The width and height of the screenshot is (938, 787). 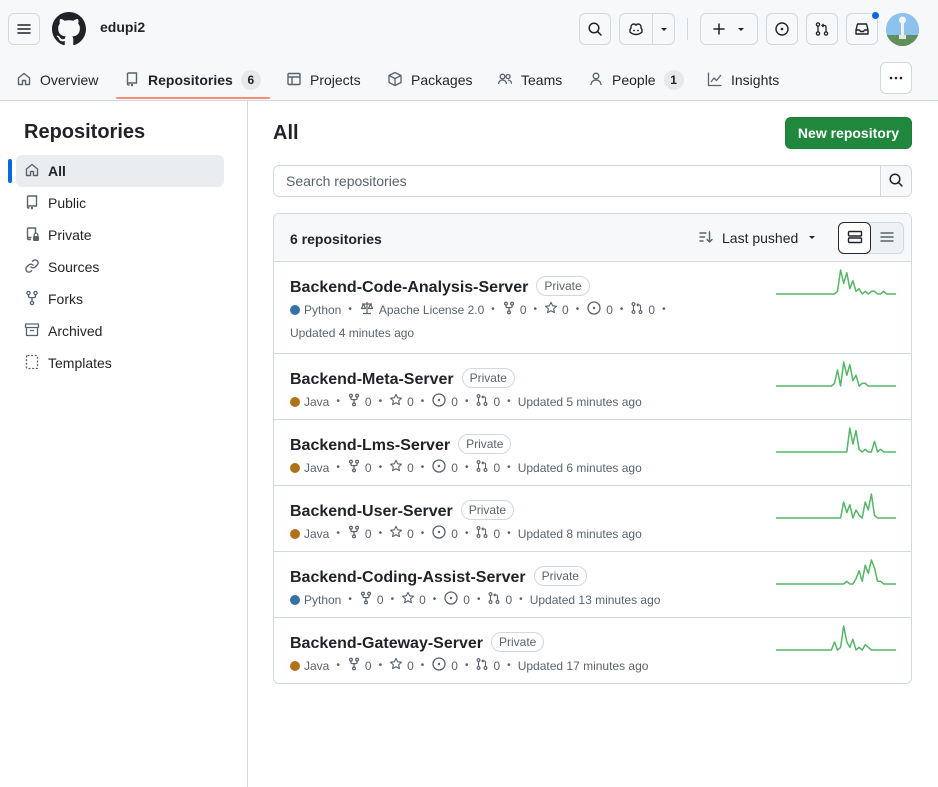 I want to click on menu-button, so click(x=24, y=29).